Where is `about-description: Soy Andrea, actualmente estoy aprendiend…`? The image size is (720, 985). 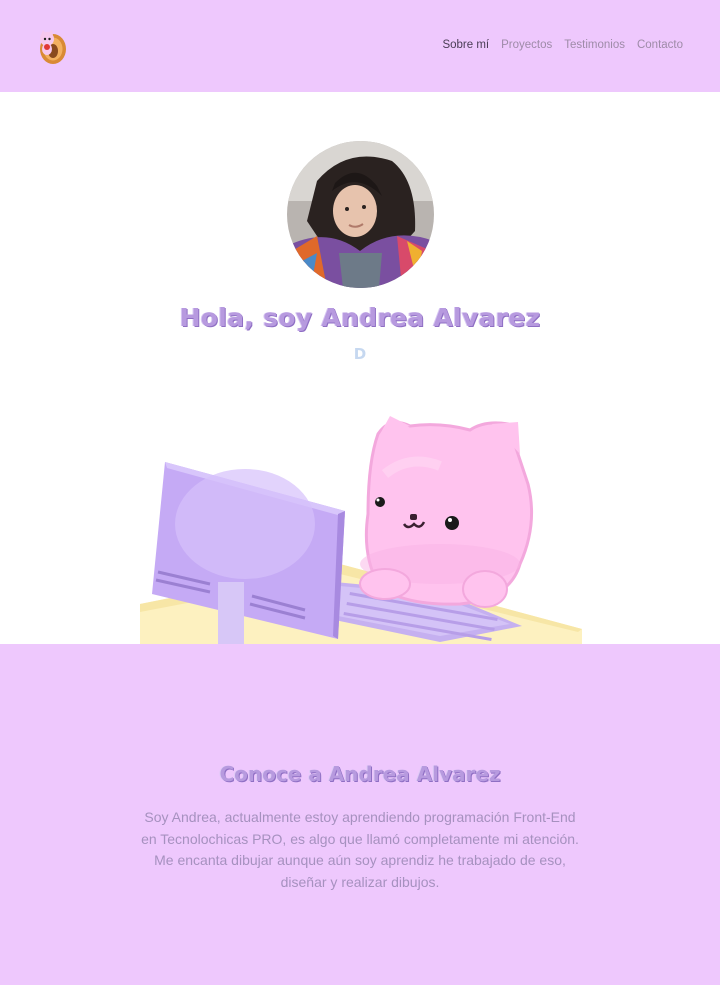
about-description: Soy Andrea, actualmente estoy aprendiend… is located at coordinates (360, 849).